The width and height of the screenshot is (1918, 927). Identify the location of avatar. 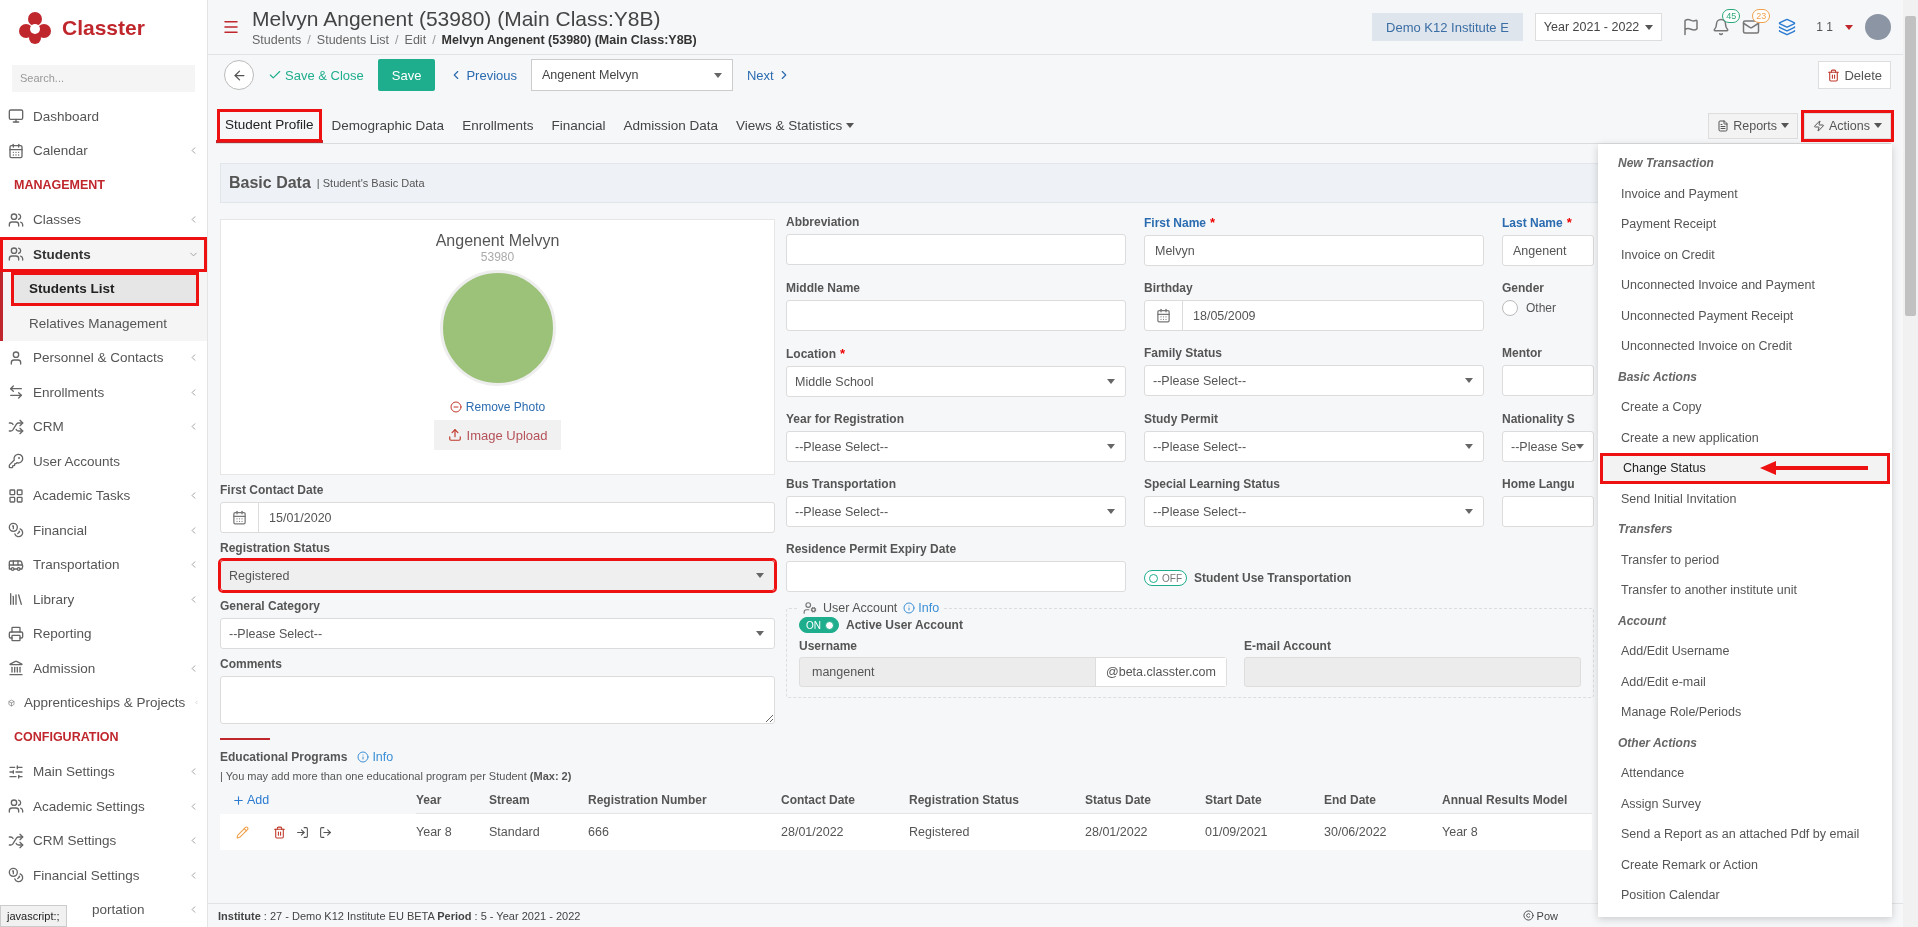
(1878, 27).